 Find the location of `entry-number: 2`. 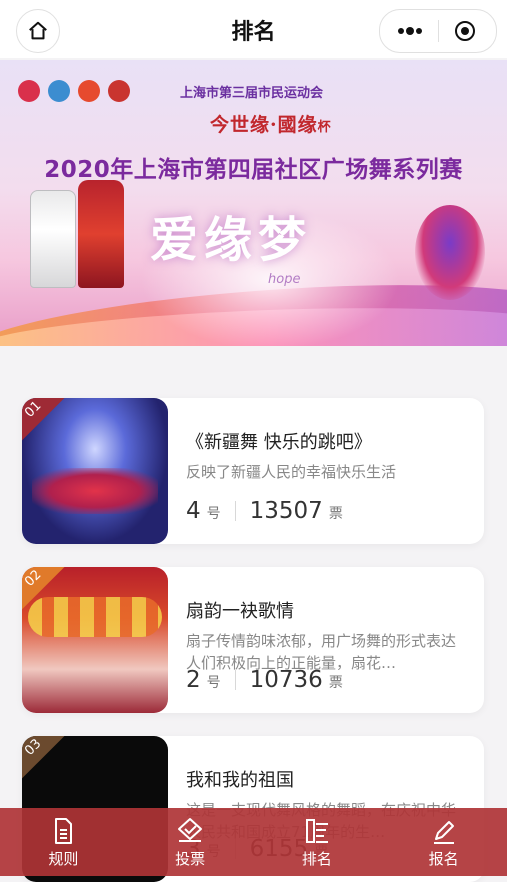

entry-number: 2 is located at coordinates (193, 680).